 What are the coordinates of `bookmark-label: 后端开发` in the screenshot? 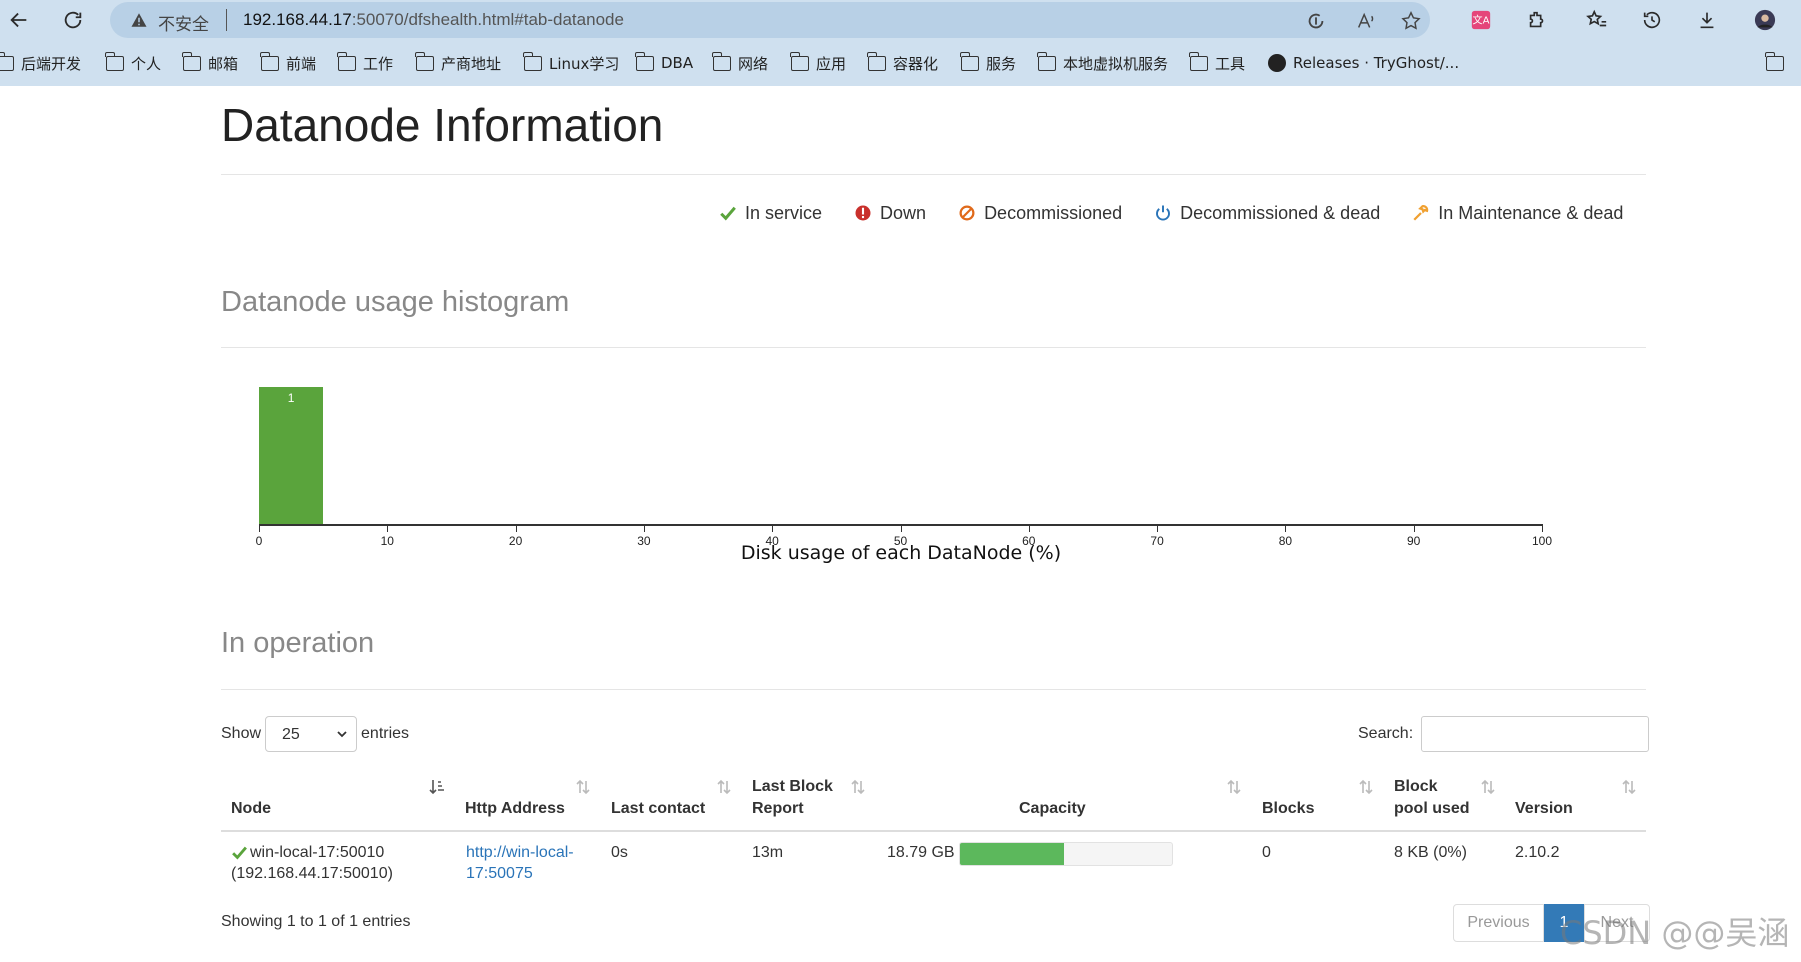 It's located at (51, 63).